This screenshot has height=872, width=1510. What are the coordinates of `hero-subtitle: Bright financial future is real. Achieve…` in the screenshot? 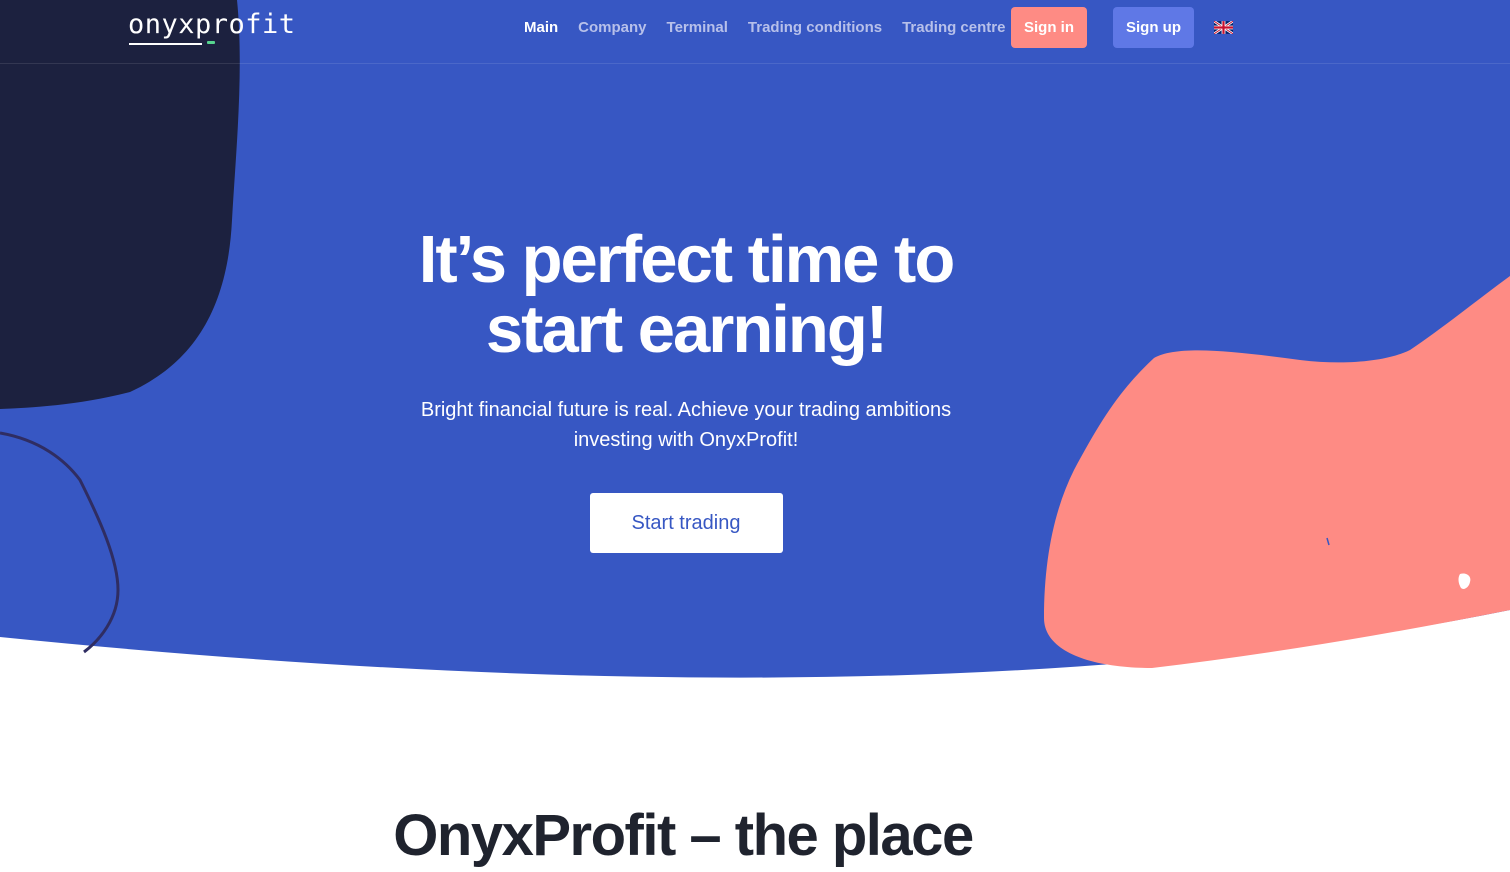 It's located at (686, 425).